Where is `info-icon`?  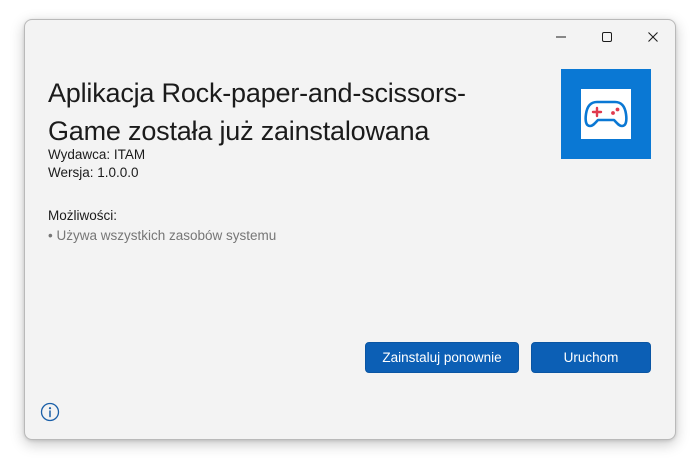
info-icon is located at coordinates (50, 412).